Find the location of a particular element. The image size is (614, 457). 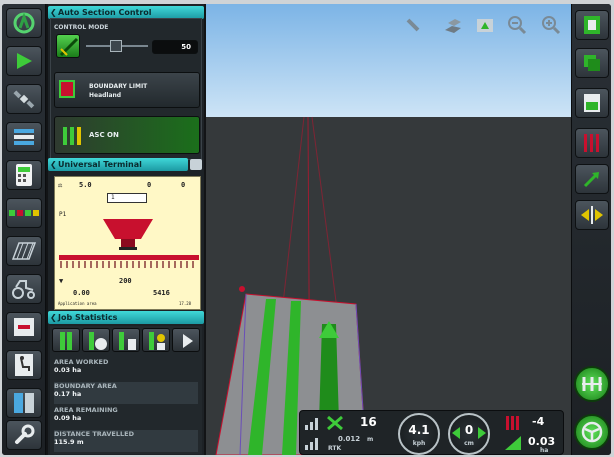

zoom-in-icon is located at coordinates (551, 25).